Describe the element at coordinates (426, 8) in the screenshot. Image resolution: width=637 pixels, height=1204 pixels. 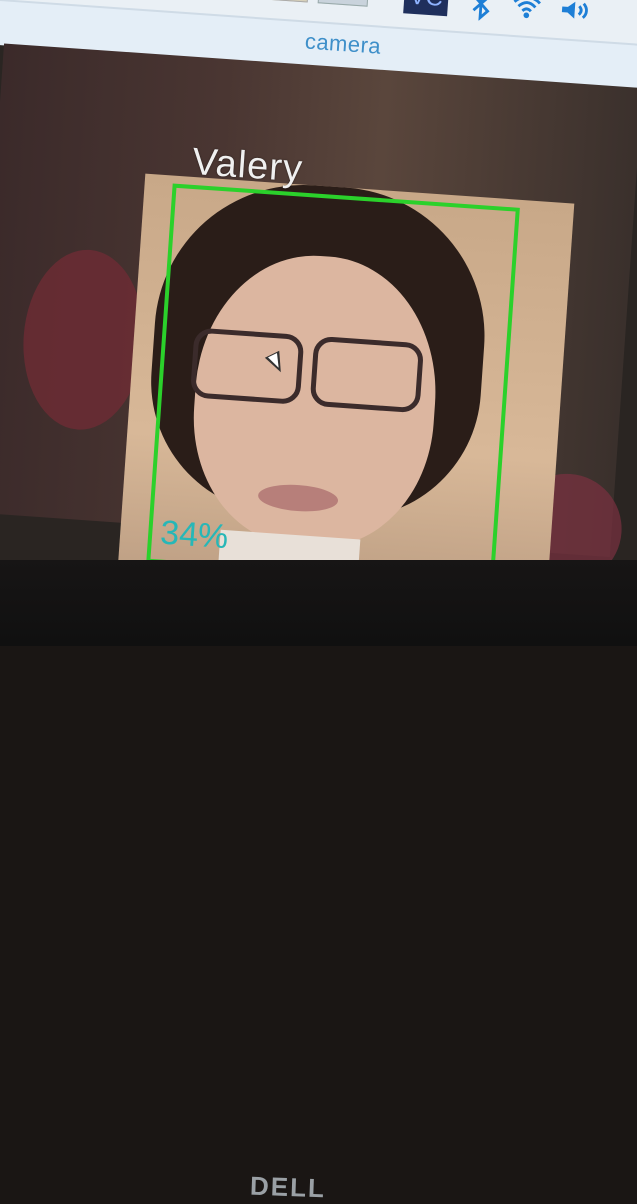
I see `vnc-icon: VC` at that location.